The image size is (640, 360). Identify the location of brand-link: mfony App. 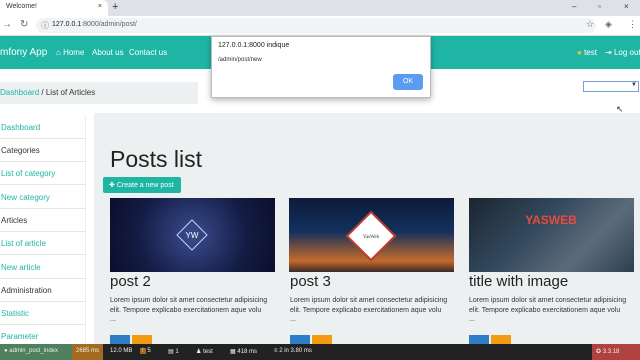
(23, 52).